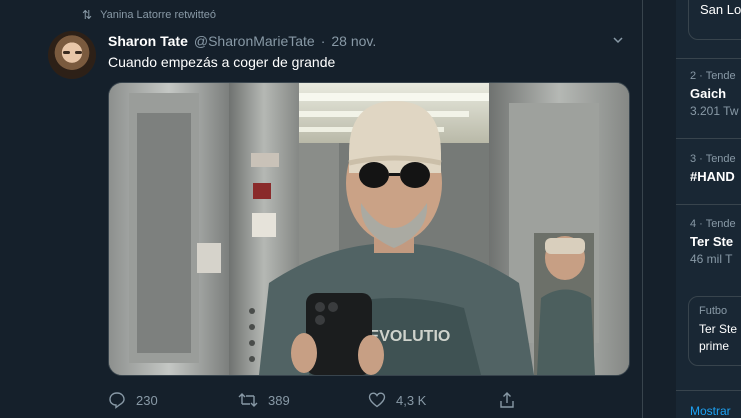 The width and height of the screenshot is (741, 418). I want to click on like-count: 4,3 K, so click(411, 400).